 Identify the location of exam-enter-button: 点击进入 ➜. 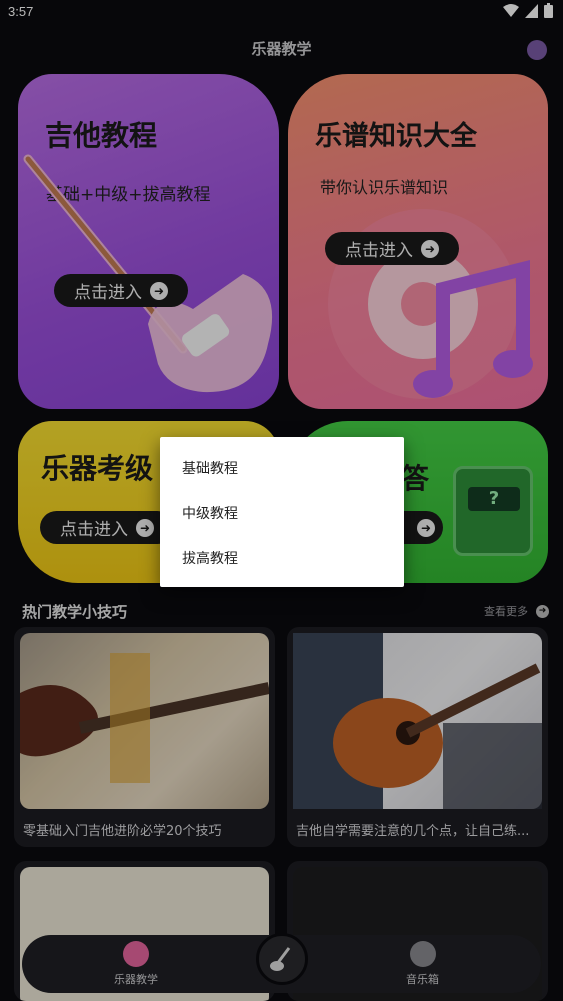
(107, 527).